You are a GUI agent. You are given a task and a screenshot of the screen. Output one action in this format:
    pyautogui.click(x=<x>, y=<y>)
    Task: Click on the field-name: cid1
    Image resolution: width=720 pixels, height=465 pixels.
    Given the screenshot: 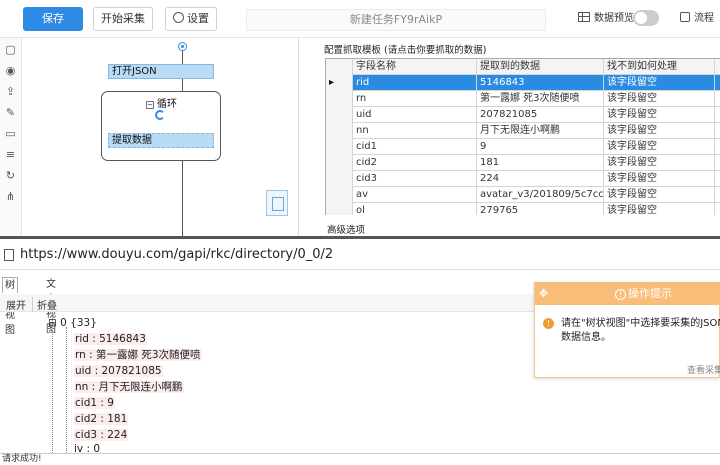 What is the action you would take?
    pyautogui.click(x=415, y=147)
    